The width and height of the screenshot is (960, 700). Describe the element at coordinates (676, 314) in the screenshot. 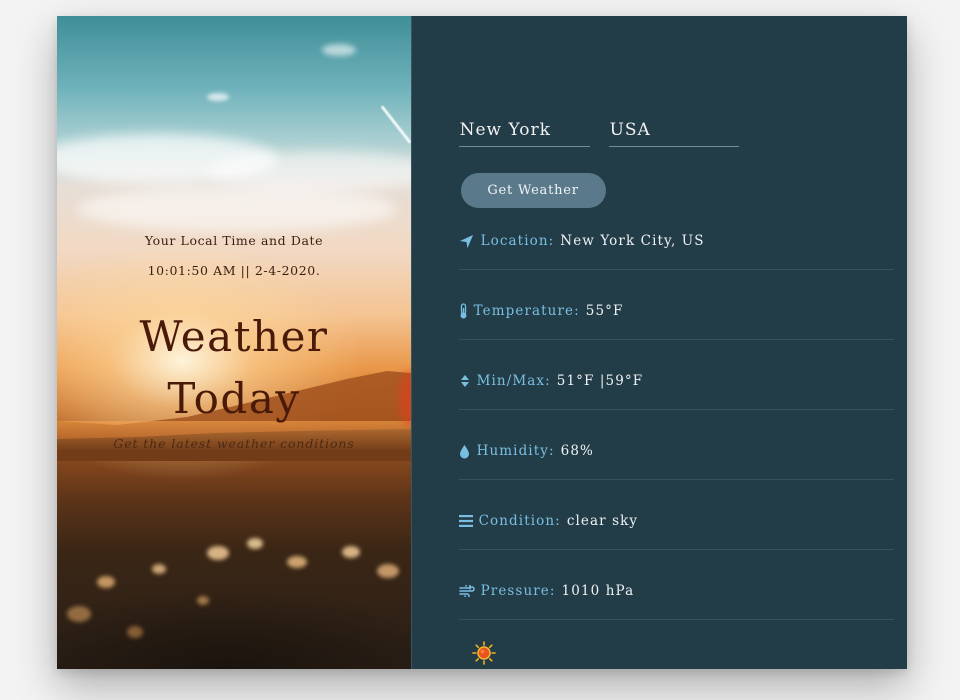

I see `detail-row-temperature: Temperature: 55°F` at that location.